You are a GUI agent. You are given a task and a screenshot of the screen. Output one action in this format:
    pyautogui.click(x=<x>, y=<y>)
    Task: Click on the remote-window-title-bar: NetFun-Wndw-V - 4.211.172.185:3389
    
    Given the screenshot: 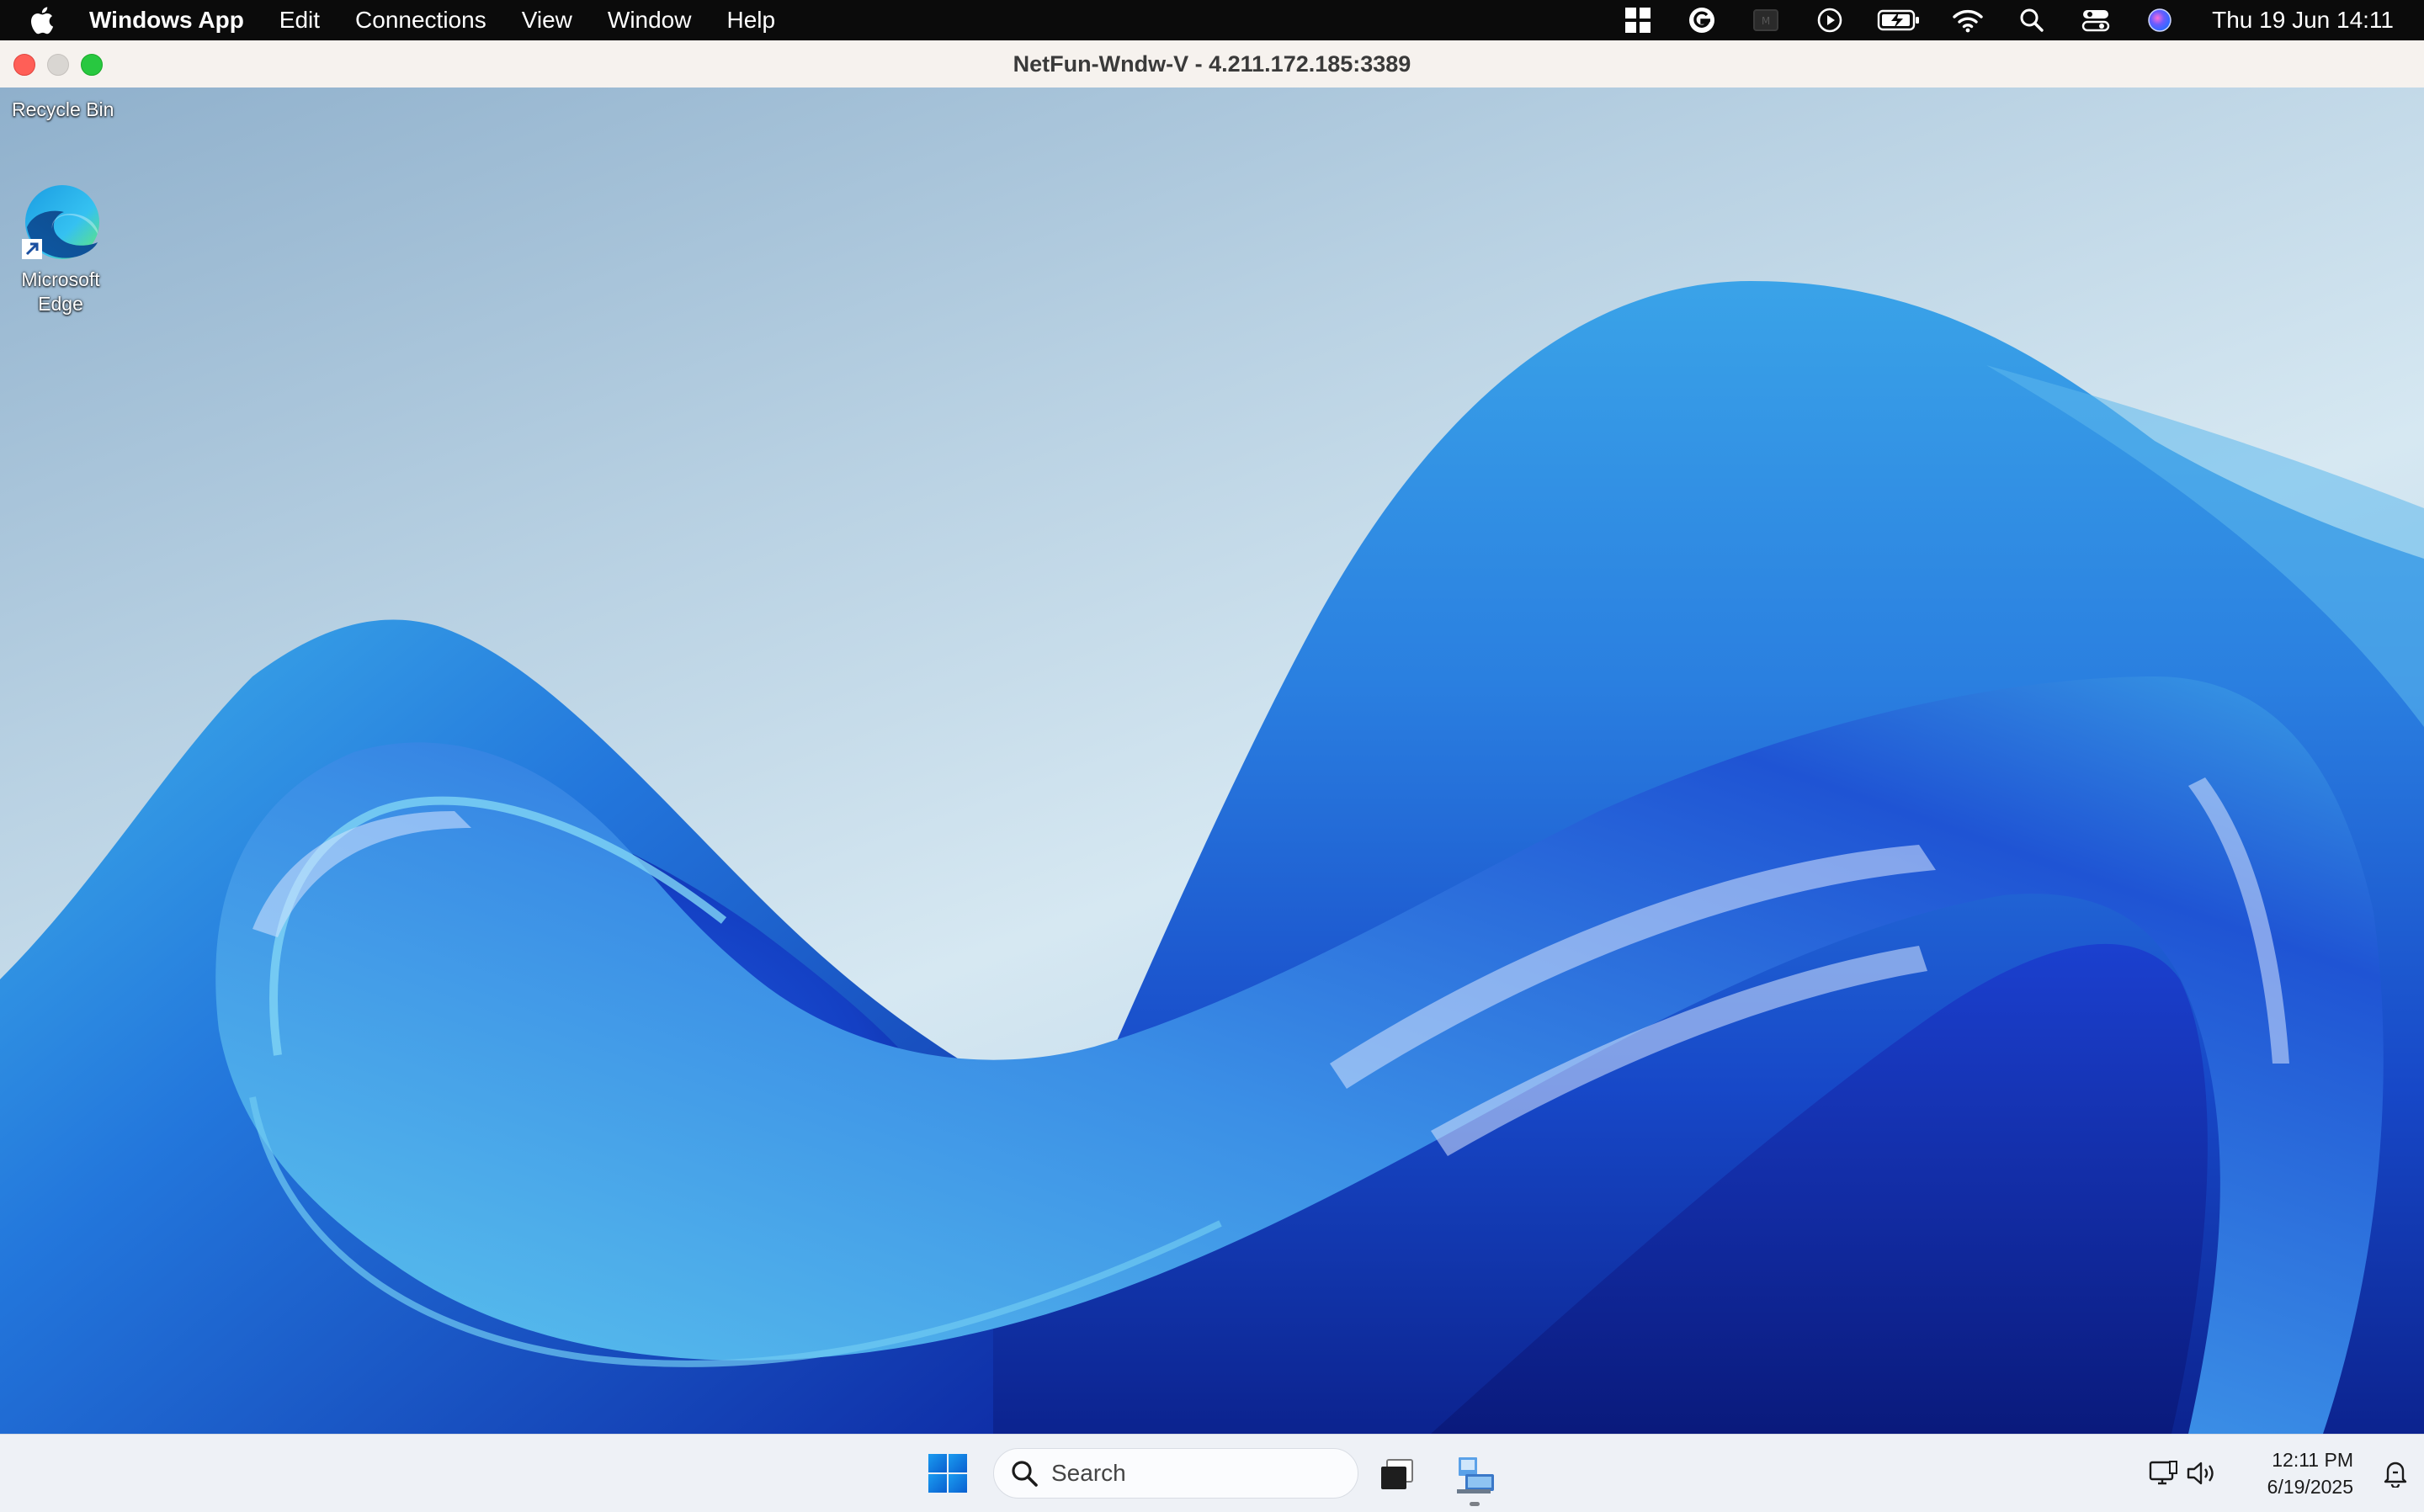 What is the action you would take?
    pyautogui.click(x=1212, y=64)
    